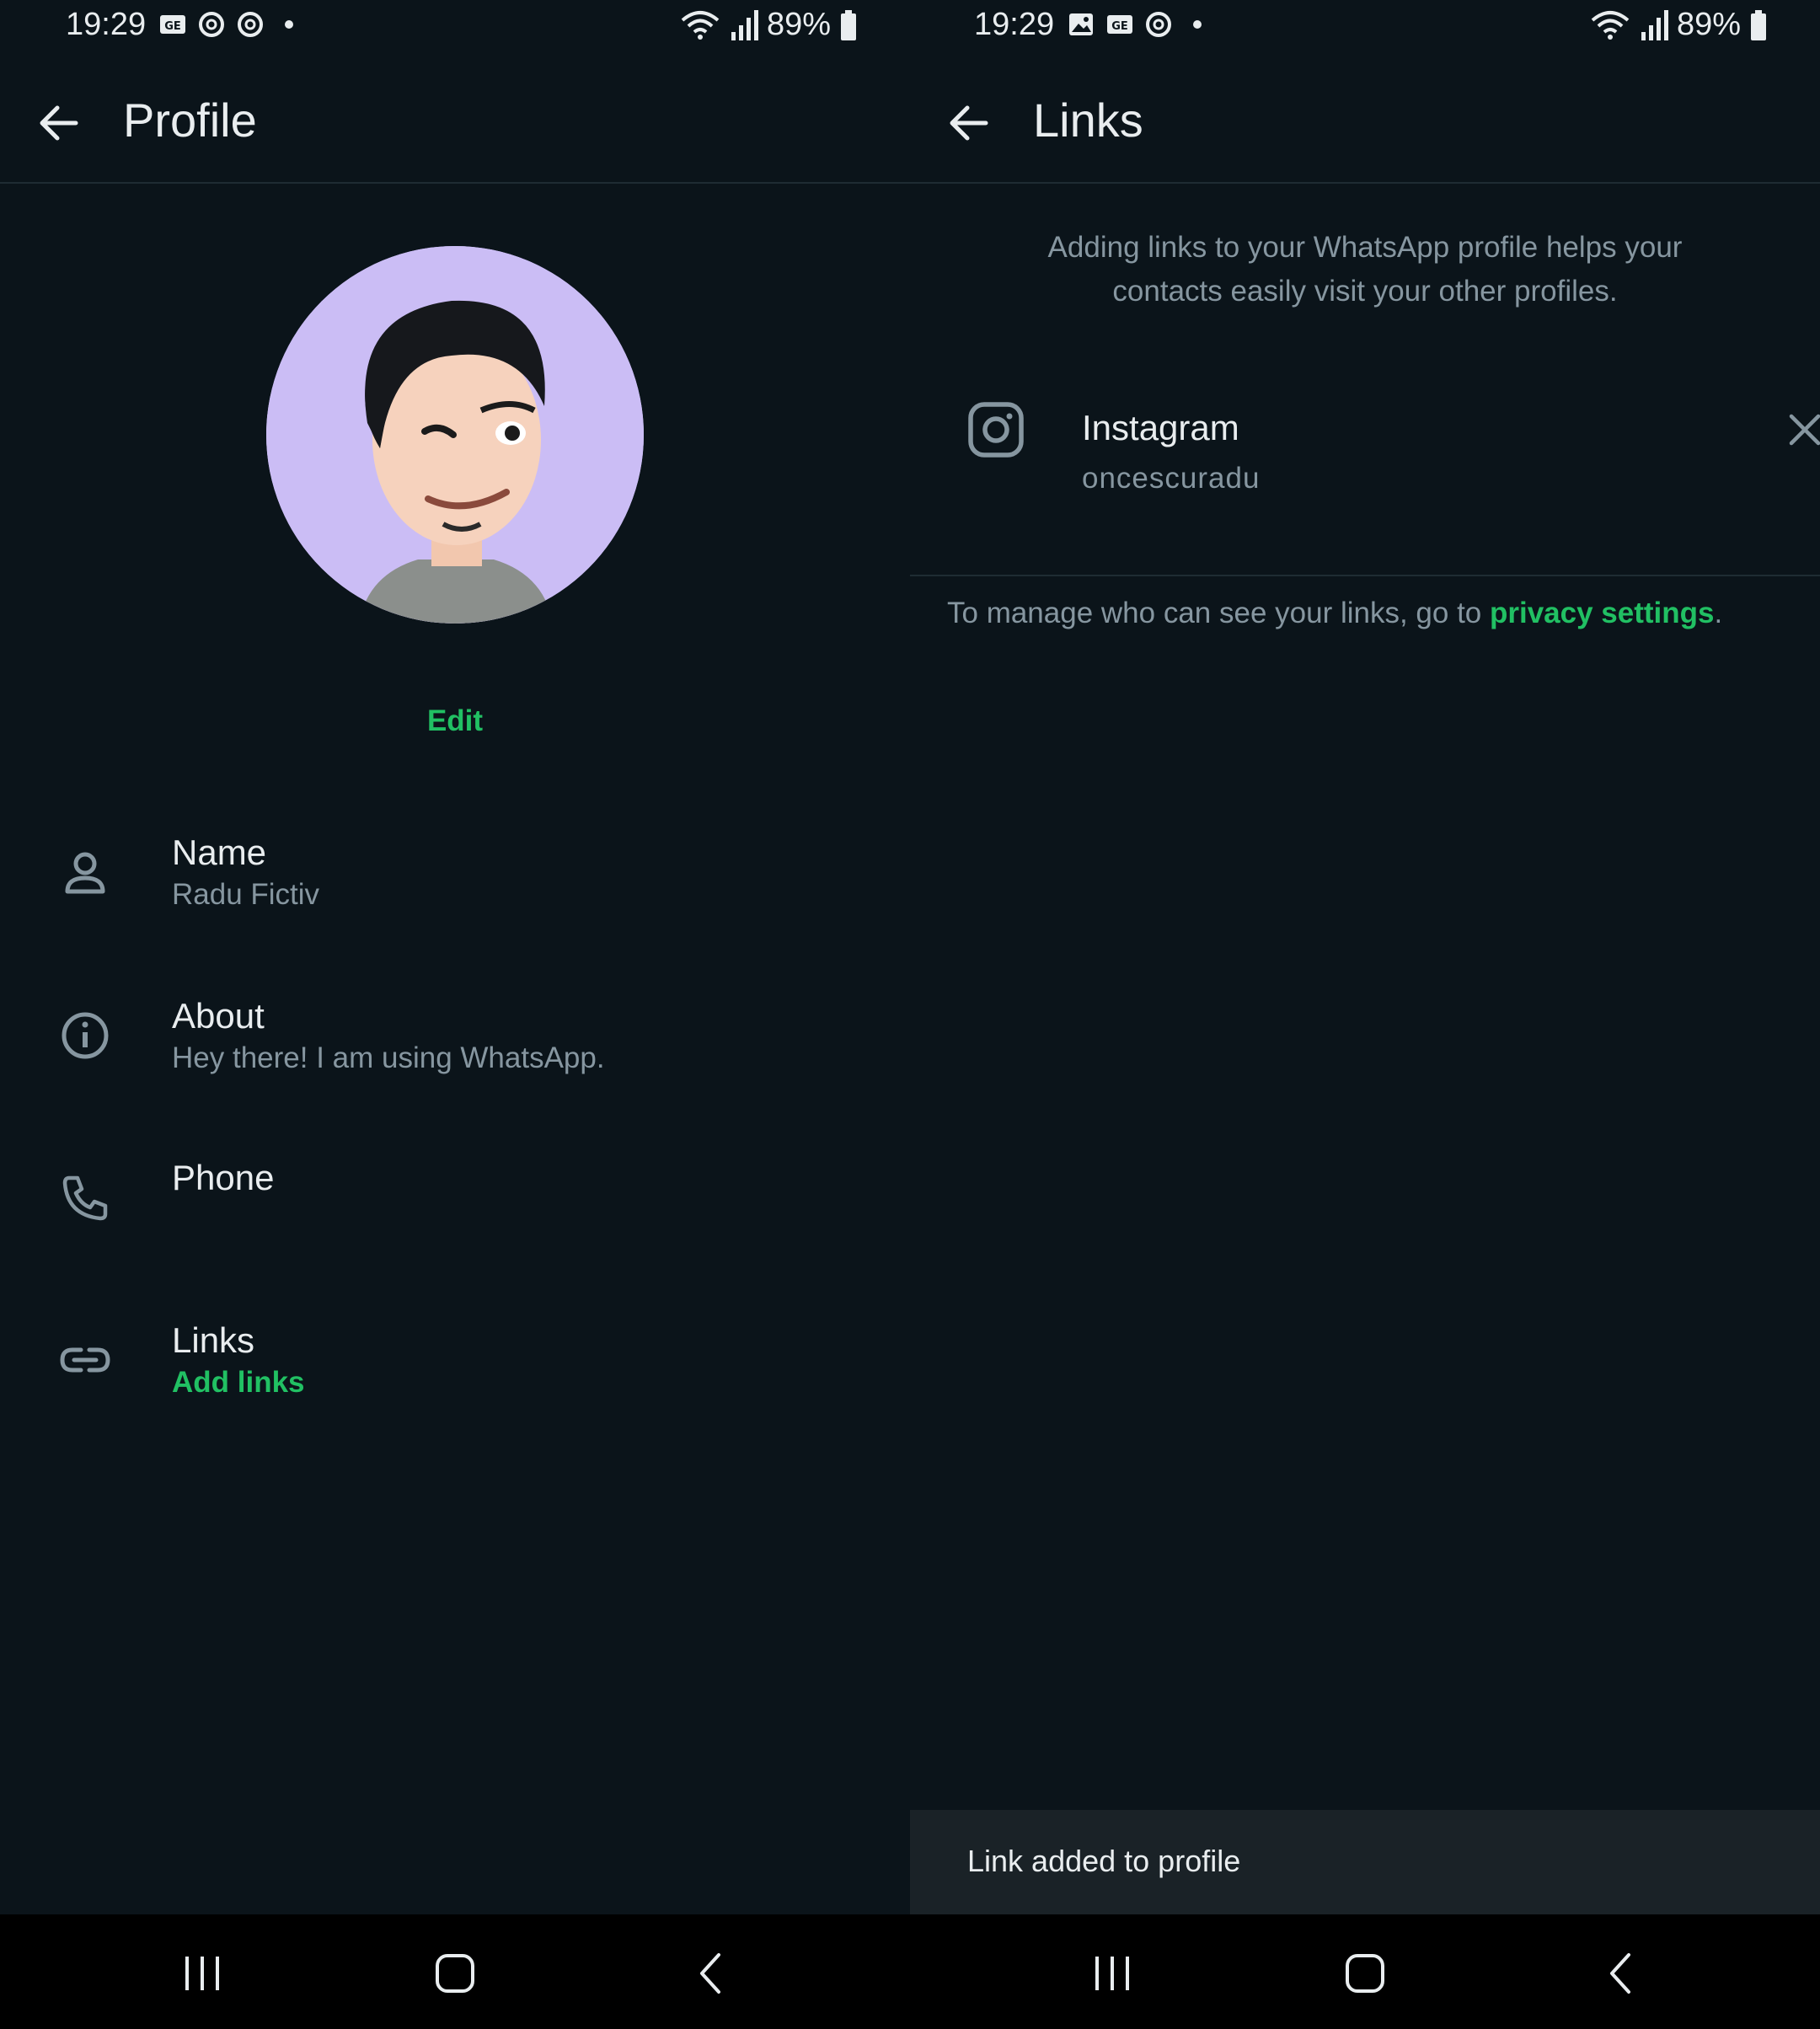  What do you see at coordinates (996, 430) in the screenshot?
I see `instagram-icon` at bounding box center [996, 430].